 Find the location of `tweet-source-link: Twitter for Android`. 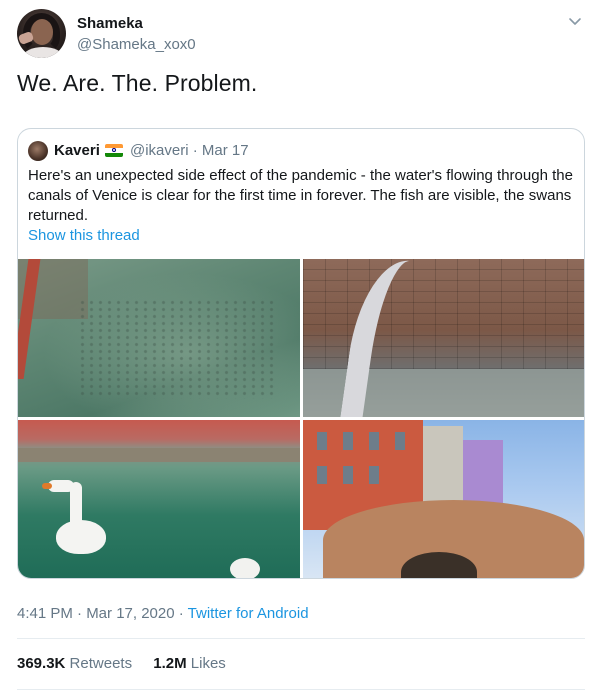

tweet-source-link: Twitter for Android is located at coordinates (248, 613).